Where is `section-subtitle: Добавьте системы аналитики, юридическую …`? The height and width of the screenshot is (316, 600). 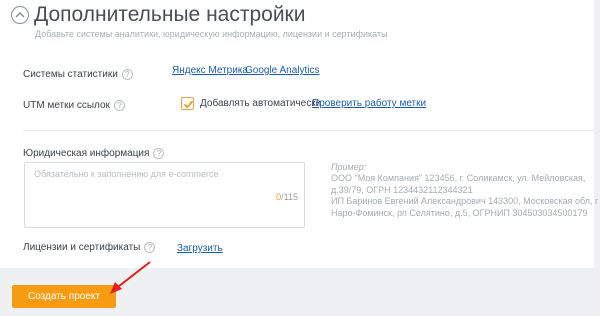
section-subtitle: Добавьте системы аналитики, юридическую … is located at coordinates (211, 34).